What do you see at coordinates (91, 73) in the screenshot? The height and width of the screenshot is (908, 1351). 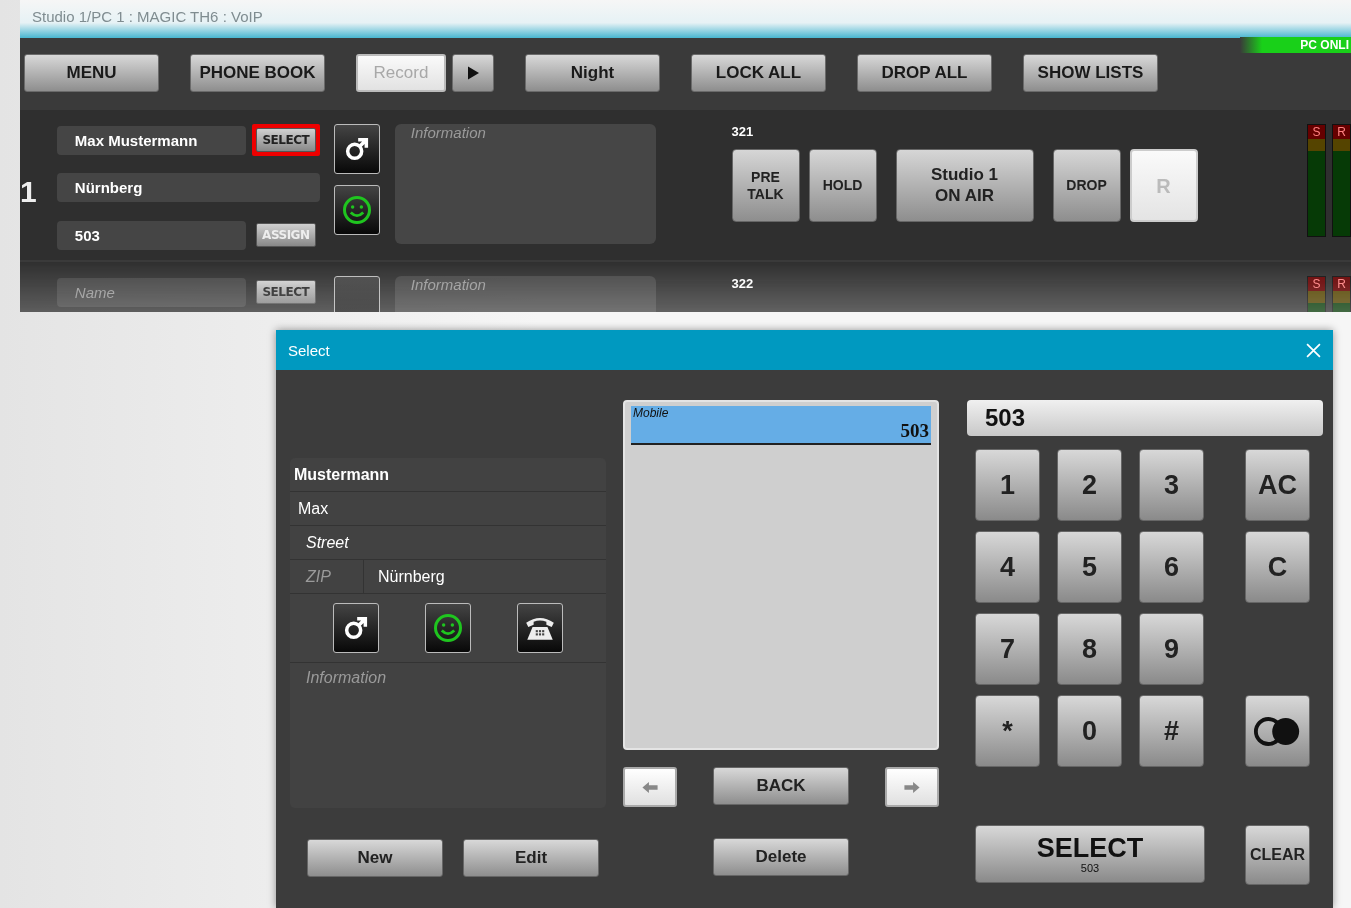 I see `toolbar-button: MENU` at bounding box center [91, 73].